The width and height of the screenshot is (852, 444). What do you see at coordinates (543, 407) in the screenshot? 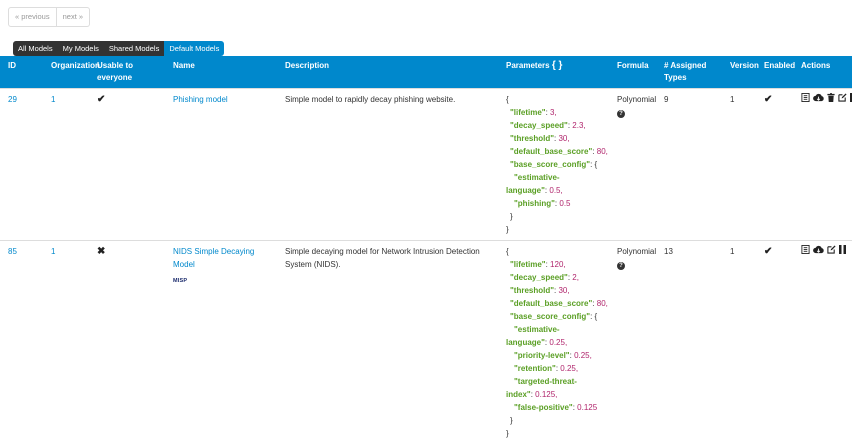
I see `json-key: "false-positive"` at bounding box center [543, 407].